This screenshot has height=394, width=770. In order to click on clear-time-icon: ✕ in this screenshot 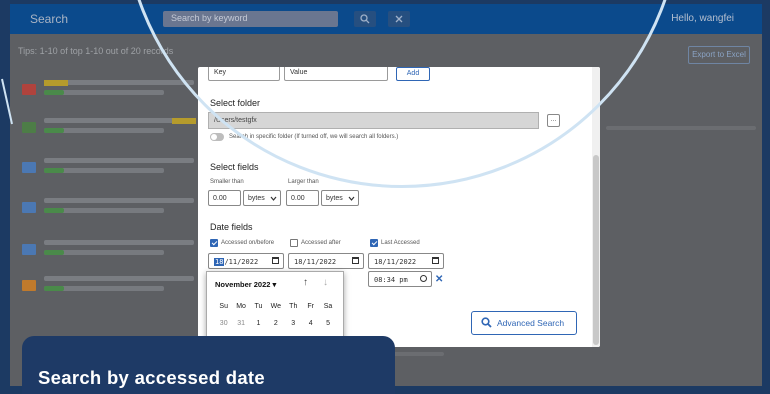, I will do `click(439, 279)`.